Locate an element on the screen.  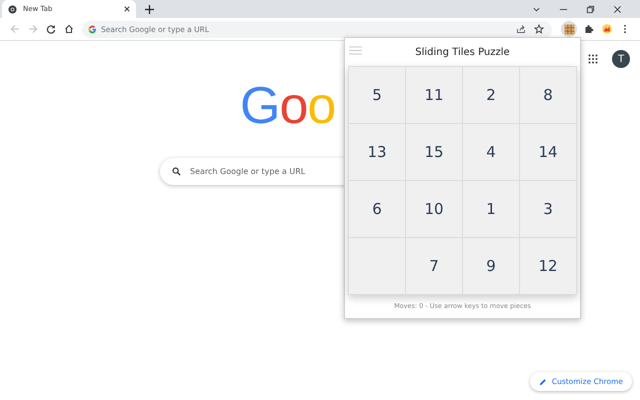
chrome-icon is located at coordinates (12, 9).